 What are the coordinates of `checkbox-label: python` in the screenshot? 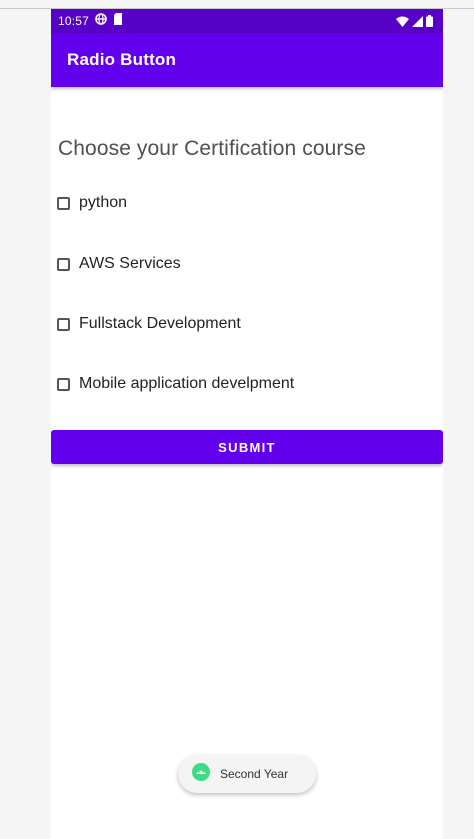 It's located at (103, 202).